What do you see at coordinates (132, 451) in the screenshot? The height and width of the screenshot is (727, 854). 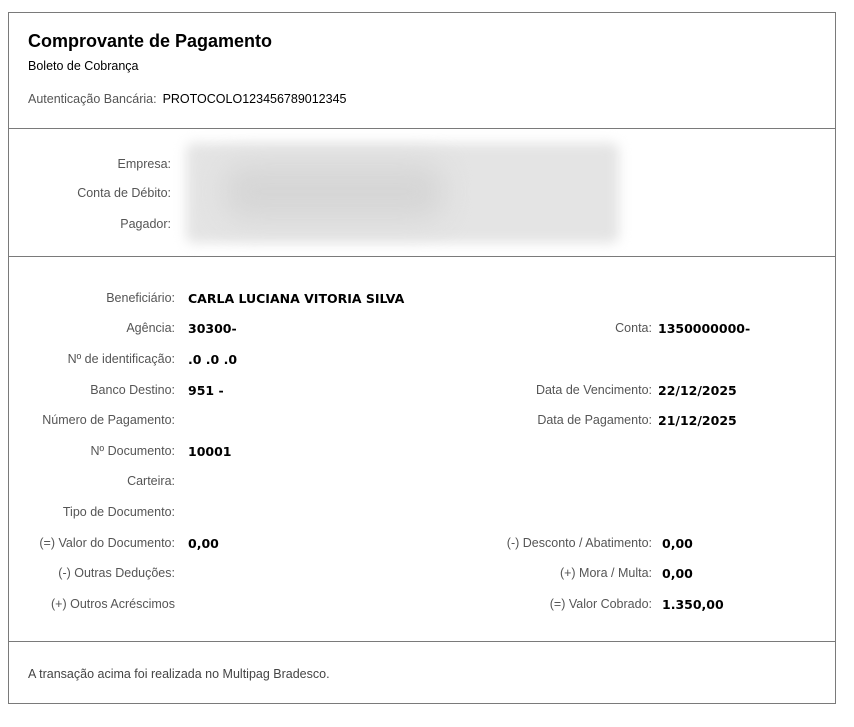 I see `documento-label: Nº Documento:` at bounding box center [132, 451].